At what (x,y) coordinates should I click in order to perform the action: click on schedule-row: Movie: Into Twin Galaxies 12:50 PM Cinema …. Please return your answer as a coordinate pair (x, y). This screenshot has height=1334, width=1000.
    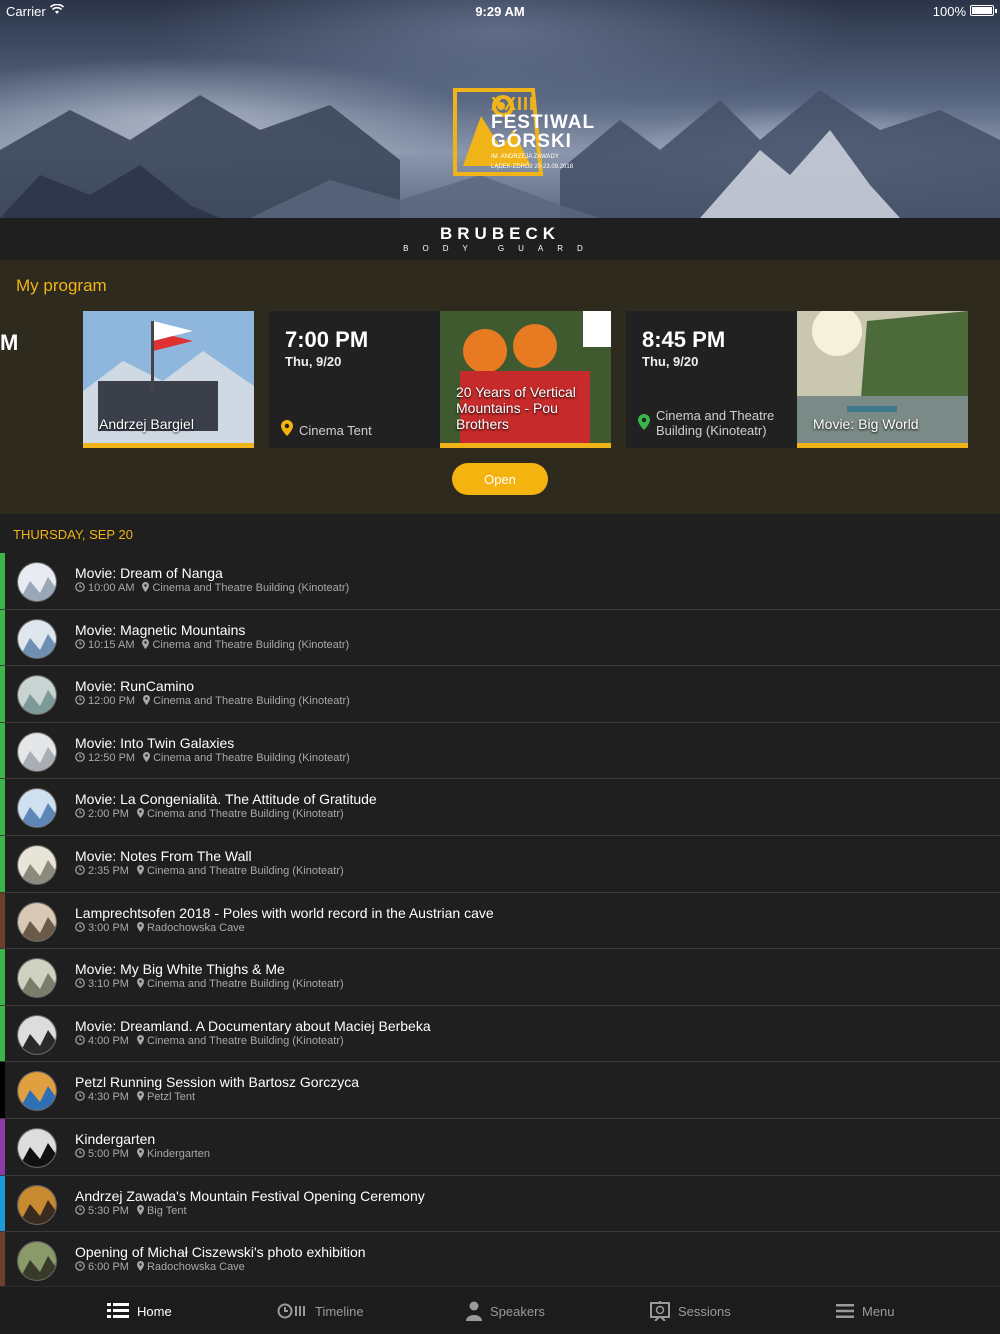
    Looking at the image, I should click on (500, 751).